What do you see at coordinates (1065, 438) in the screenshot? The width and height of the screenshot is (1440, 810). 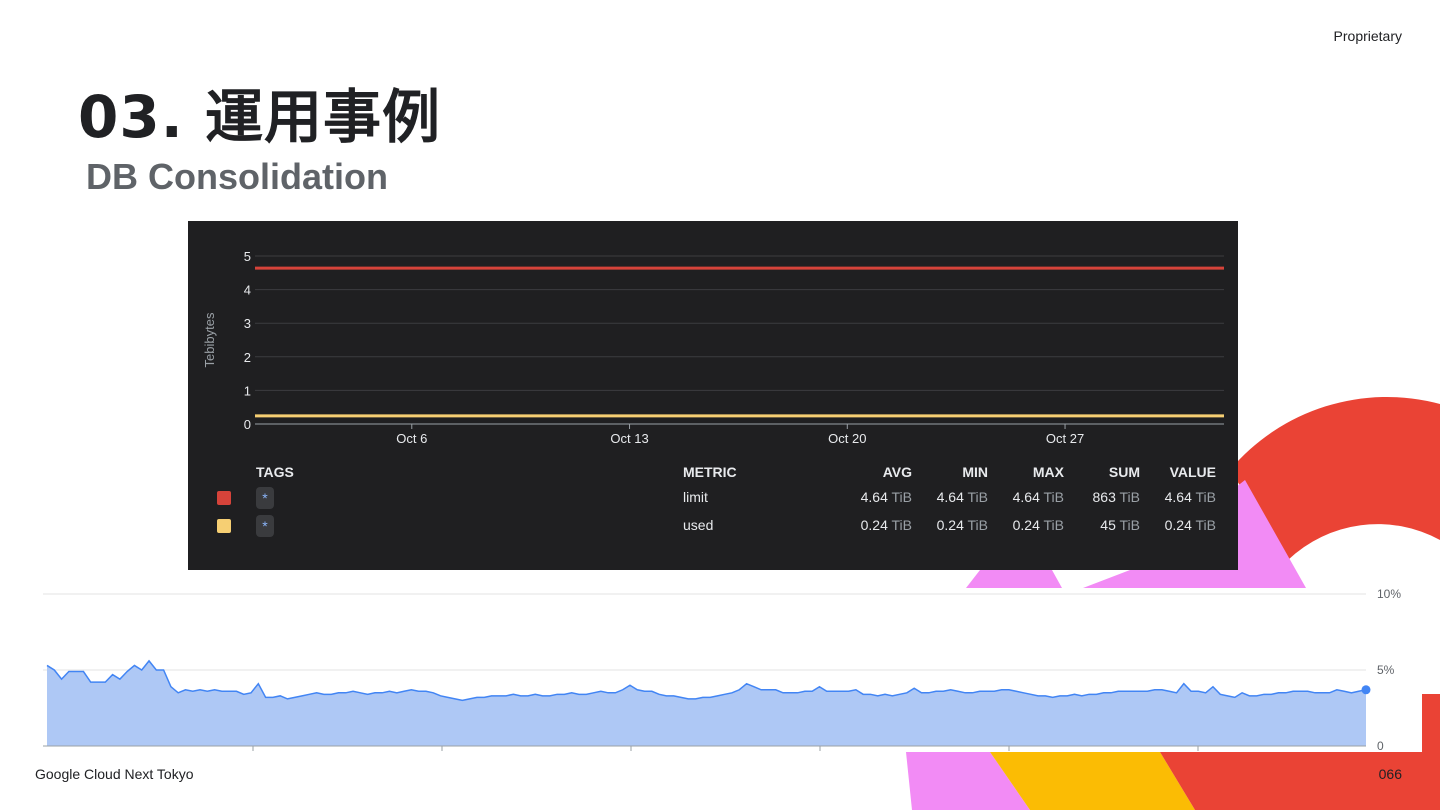 I see `x-tick-label: Oct 27` at bounding box center [1065, 438].